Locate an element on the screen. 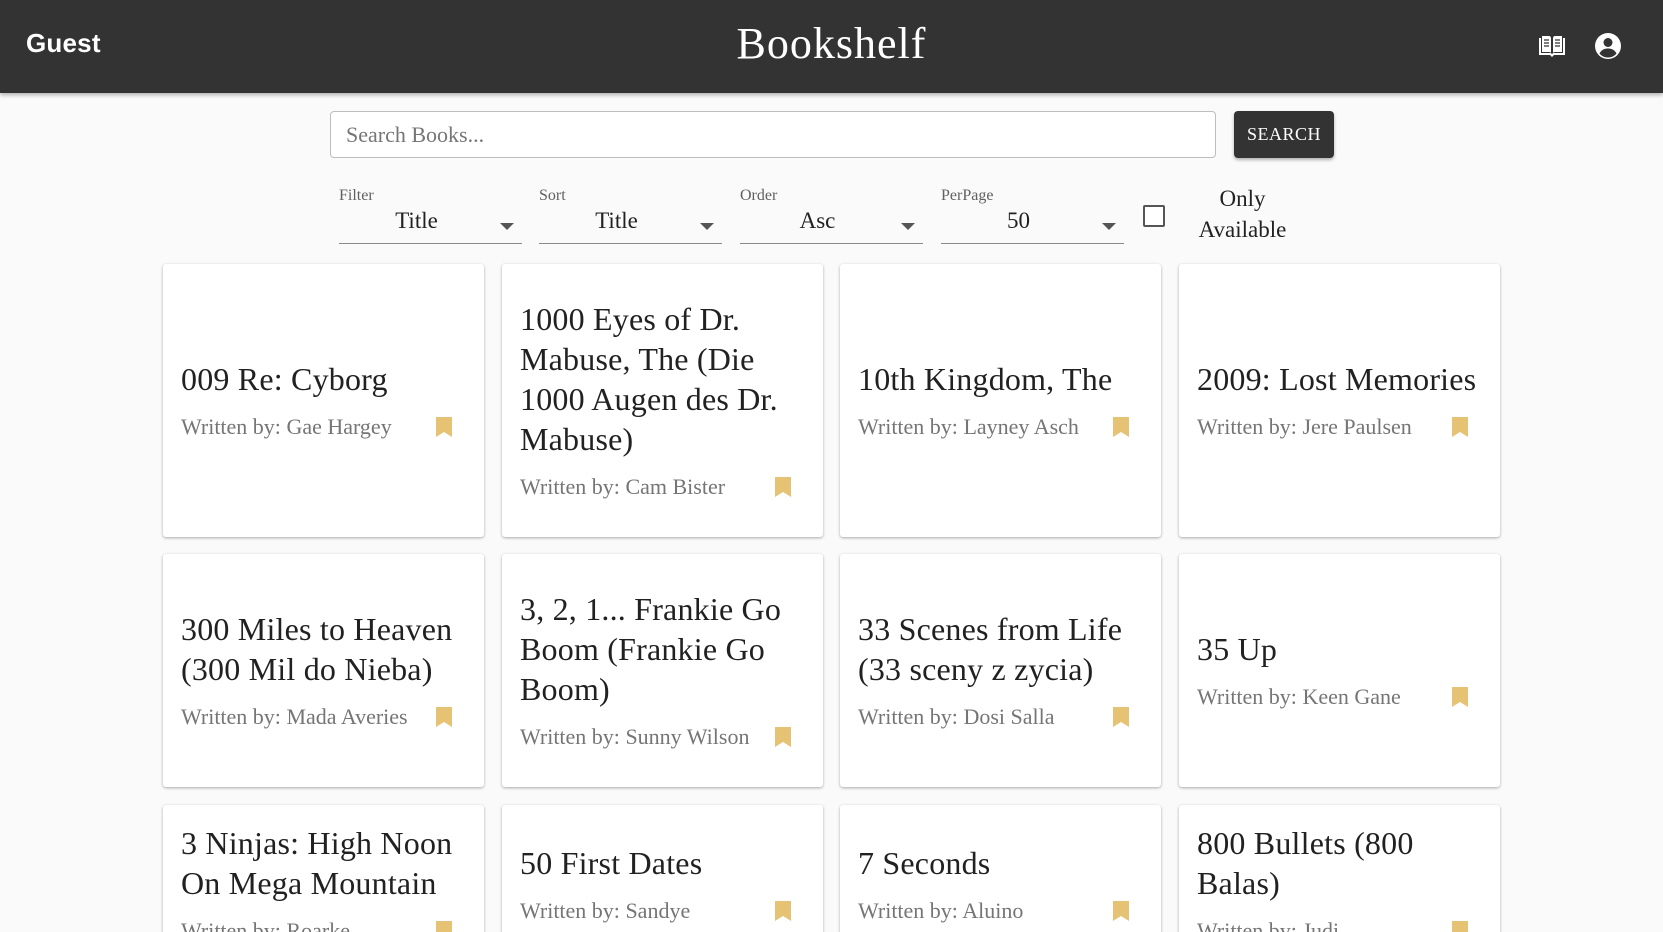  perpage-value: 50 is located at coordinates (1018, 220).